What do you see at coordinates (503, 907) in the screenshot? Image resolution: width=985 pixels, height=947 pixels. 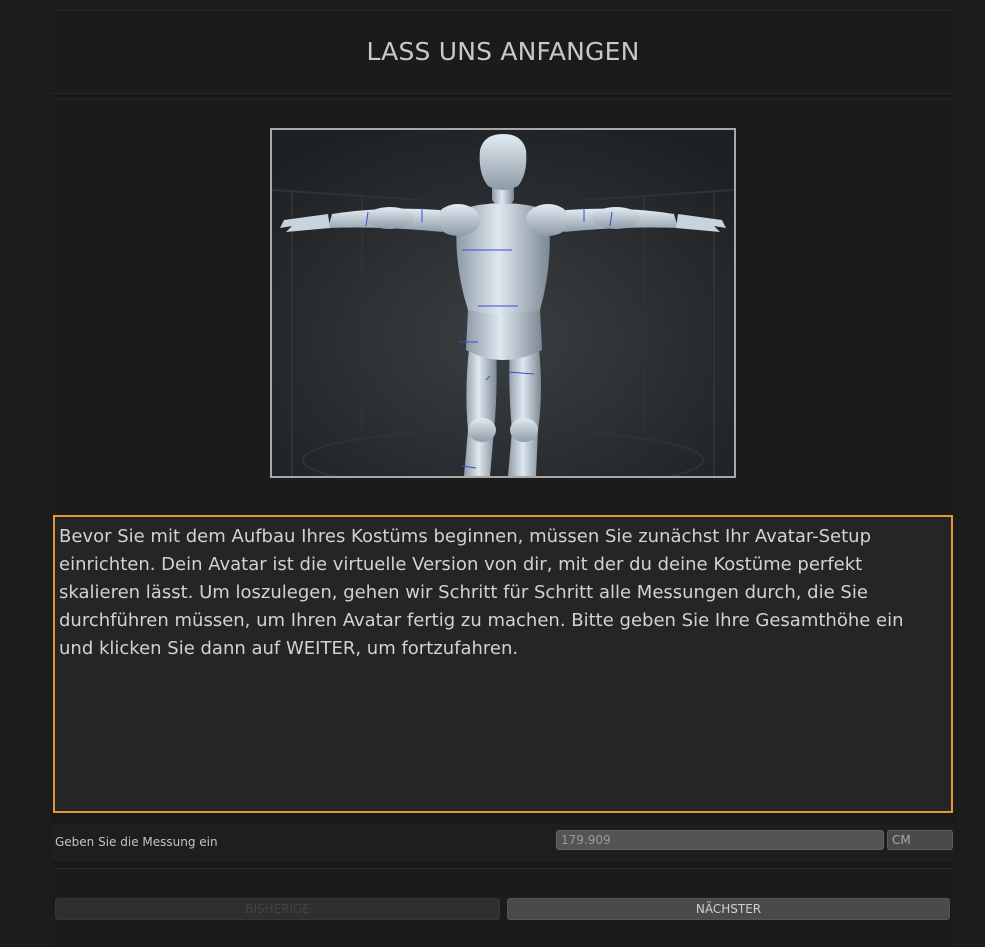 I see `navigation-panel: BISHERIGE NÄCHSTER` at bounding box center [503, 907].